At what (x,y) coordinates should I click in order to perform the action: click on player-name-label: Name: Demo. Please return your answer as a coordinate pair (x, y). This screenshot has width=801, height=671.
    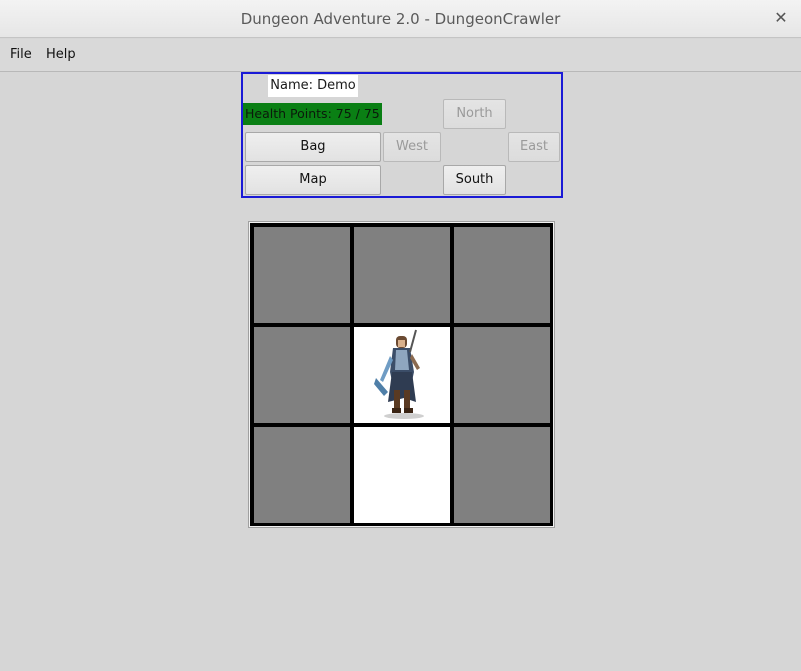
    Looking at the image, I should click on (313, 86).